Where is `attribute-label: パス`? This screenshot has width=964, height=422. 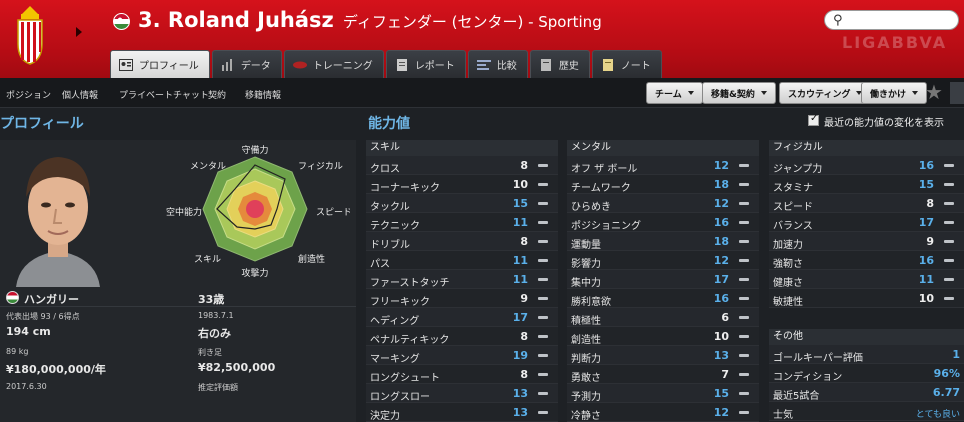 attribute-label: パス is located at coordinates (380, 264).